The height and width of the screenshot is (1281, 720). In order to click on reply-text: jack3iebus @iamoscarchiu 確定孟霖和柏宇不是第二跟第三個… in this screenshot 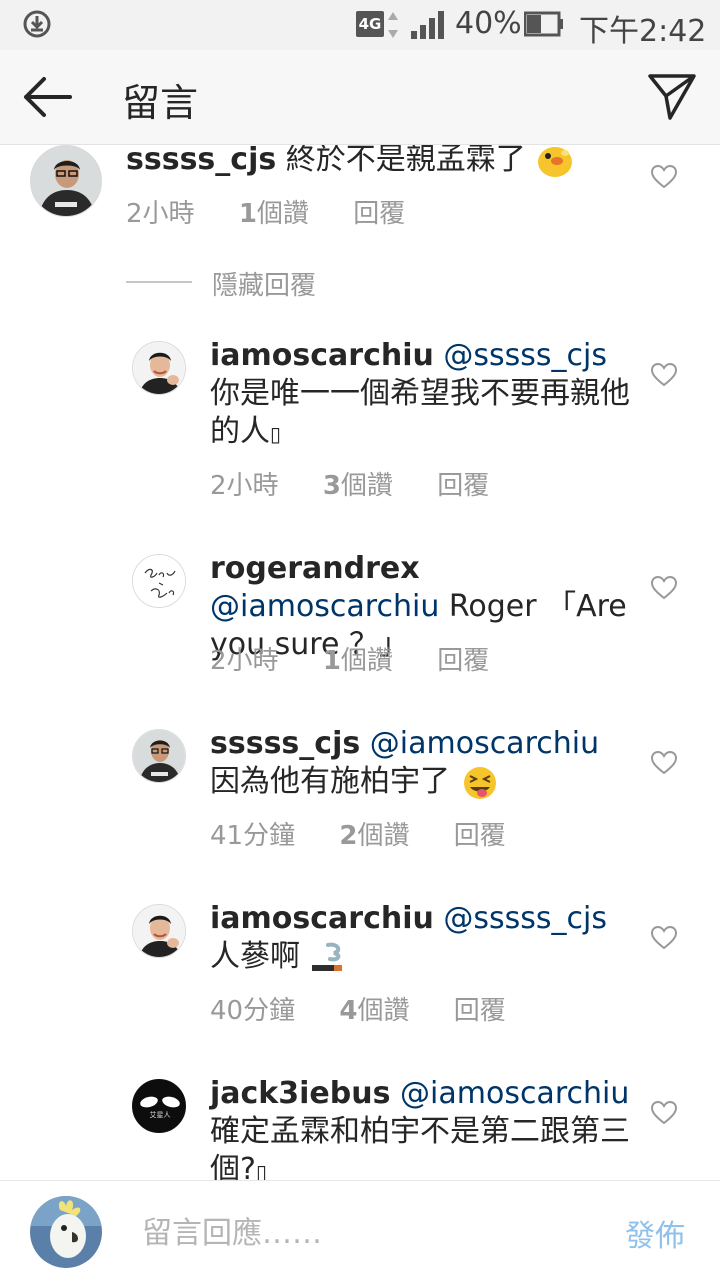, I will do `click(420, 1127)`.